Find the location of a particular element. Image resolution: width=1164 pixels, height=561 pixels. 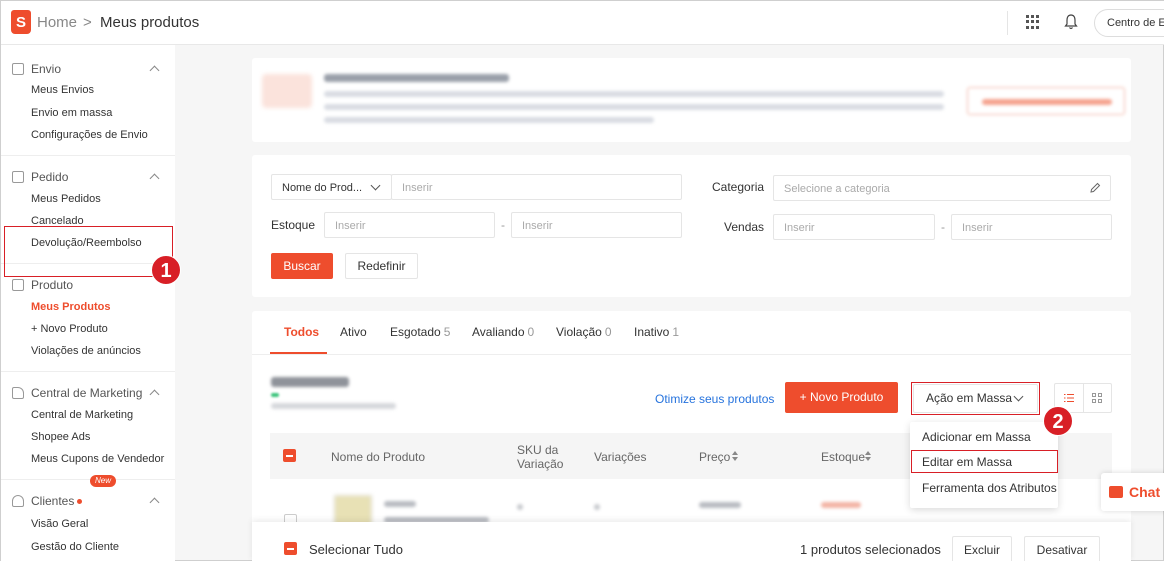

menu-item-attribute-tool: Ferramenta dos Atributos is located at coordinates (989, 488).